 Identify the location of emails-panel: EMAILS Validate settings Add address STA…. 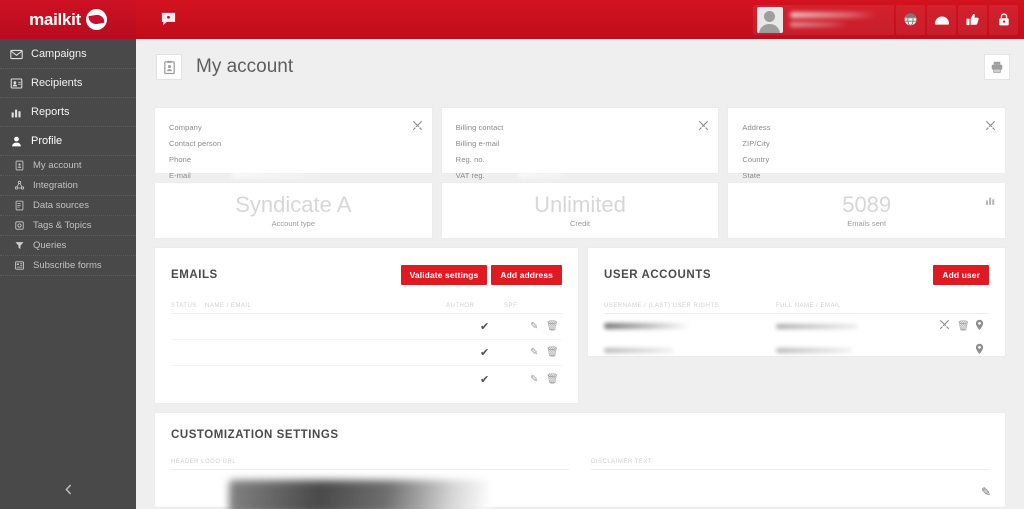
(366, 325).